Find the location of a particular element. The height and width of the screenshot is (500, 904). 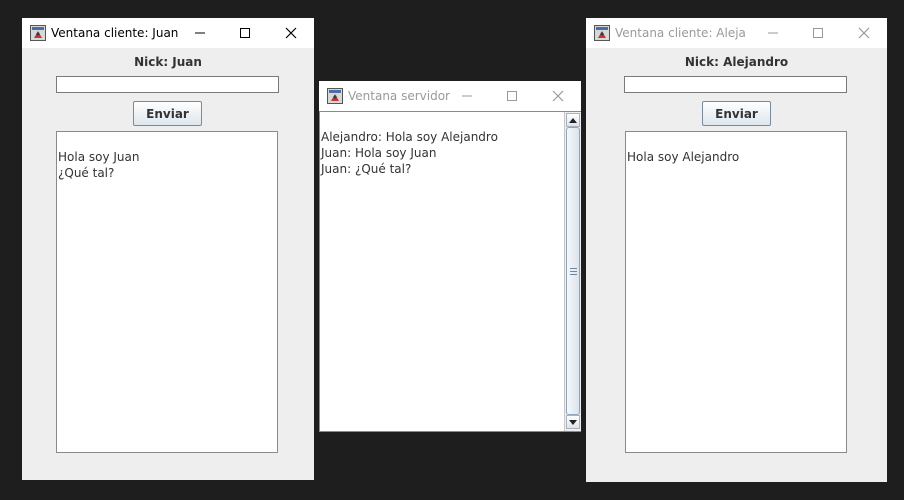

scroll-thumb is located at coordinates (573, 271).